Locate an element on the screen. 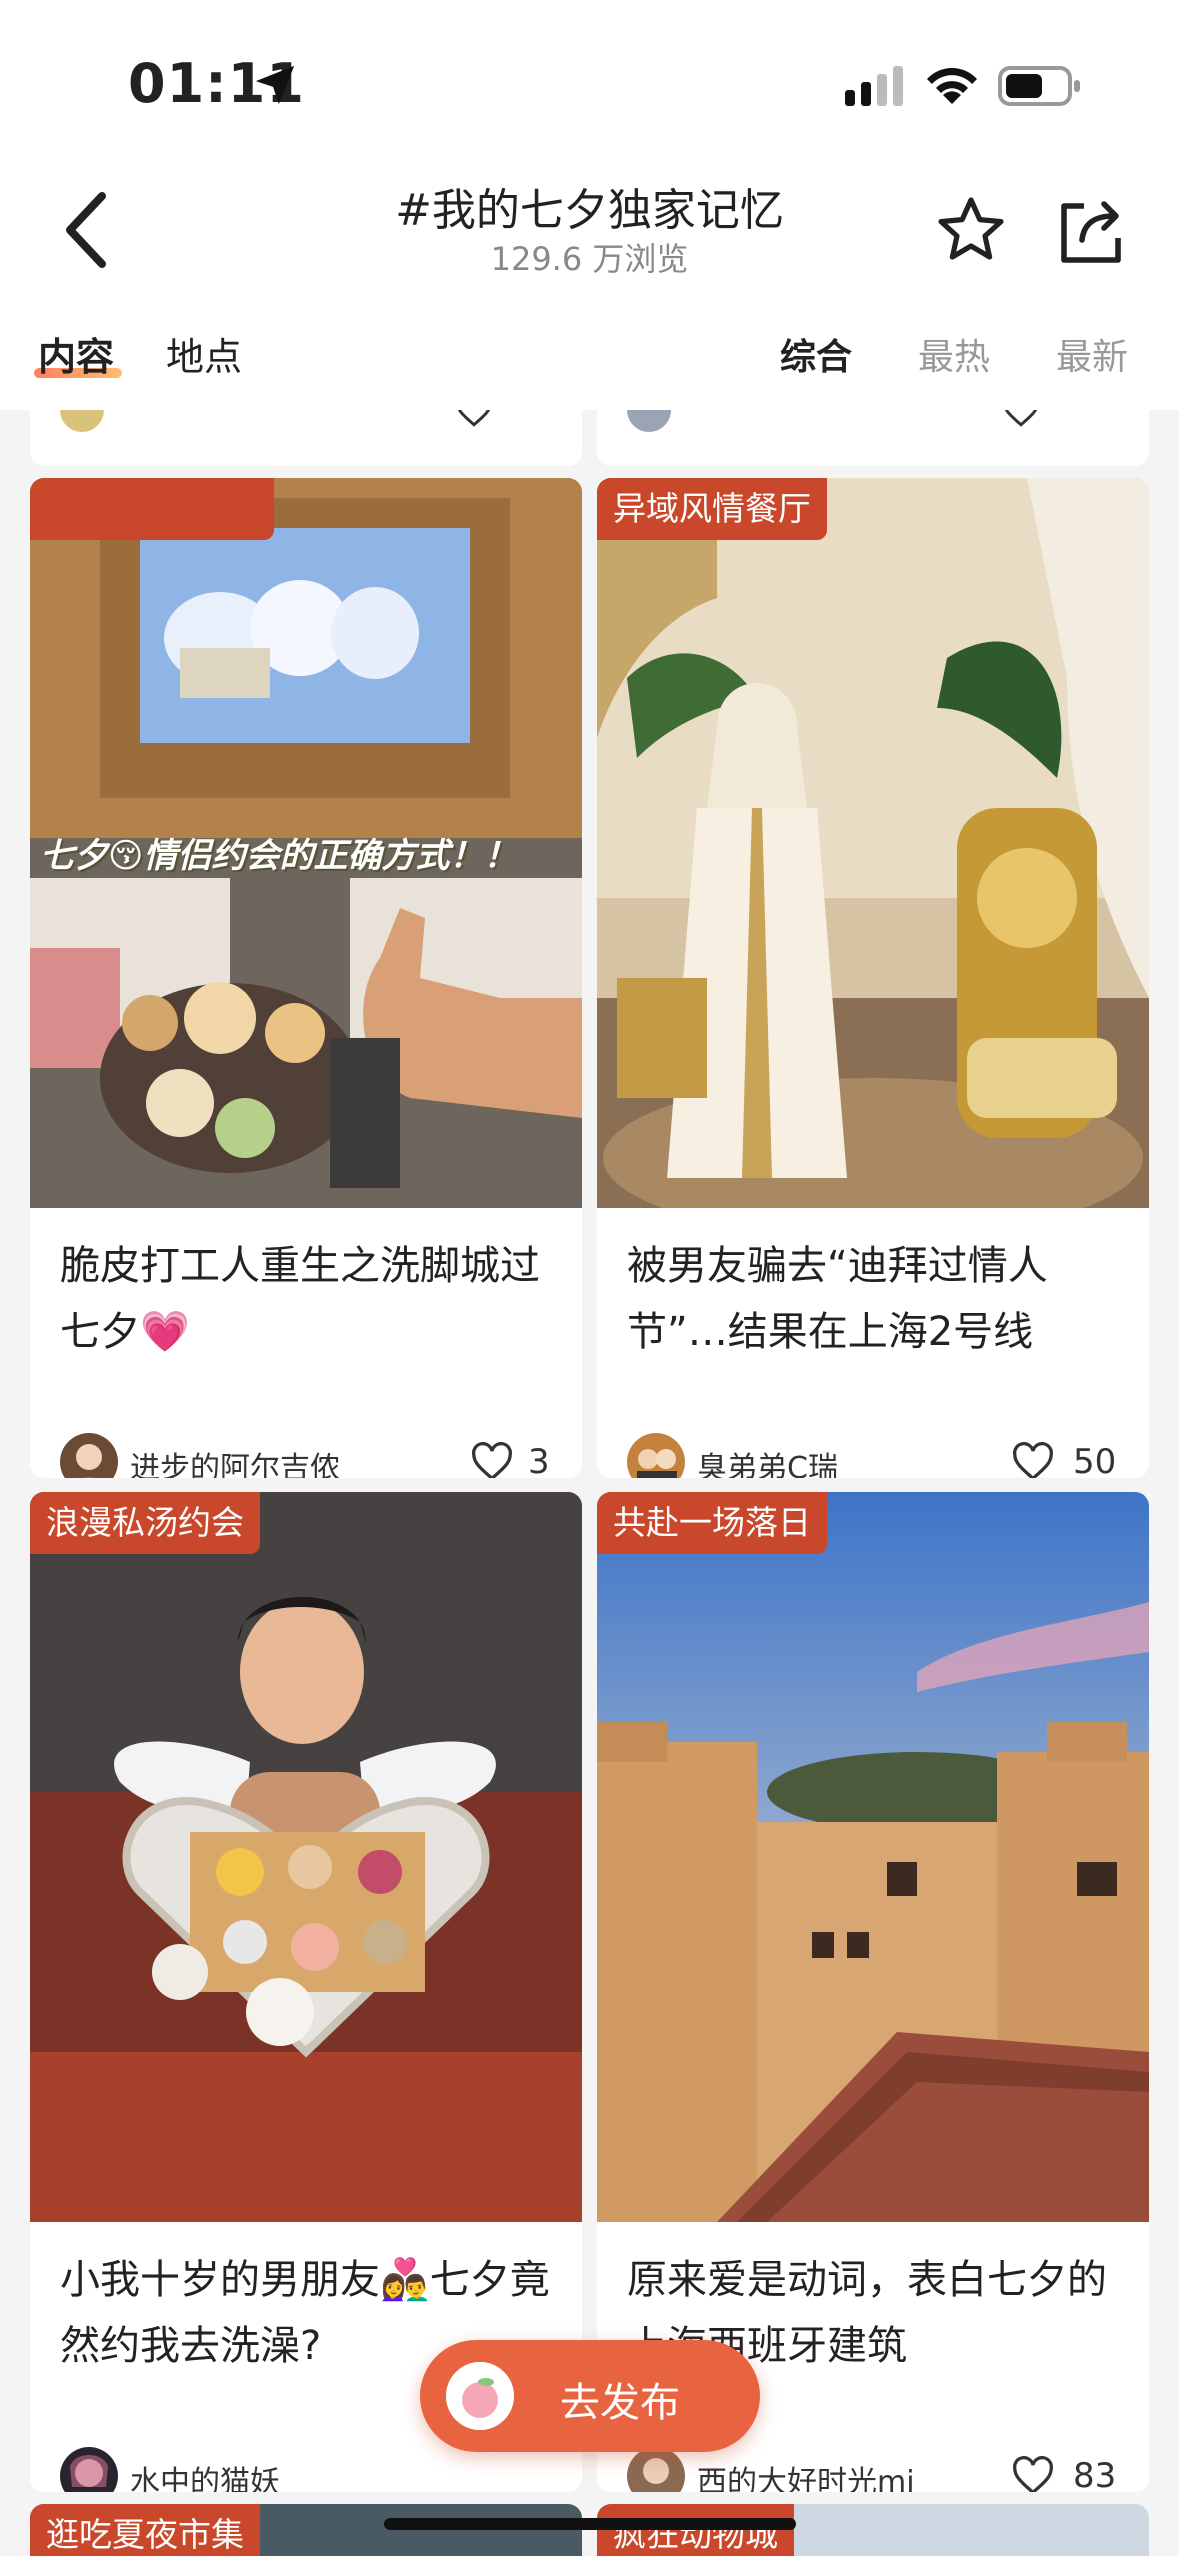 Image resolution: width=1179 pixels, height=2556 pixels. like-count: 83 is located at coordinates (1095, 2474).